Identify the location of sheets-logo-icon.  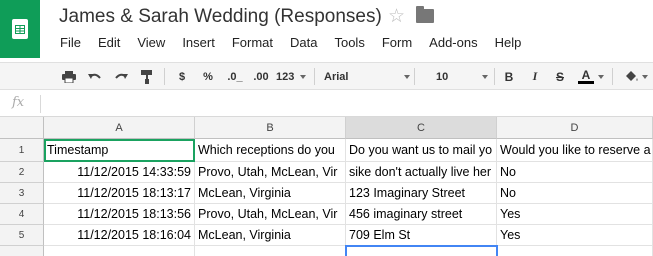
(20, 29).